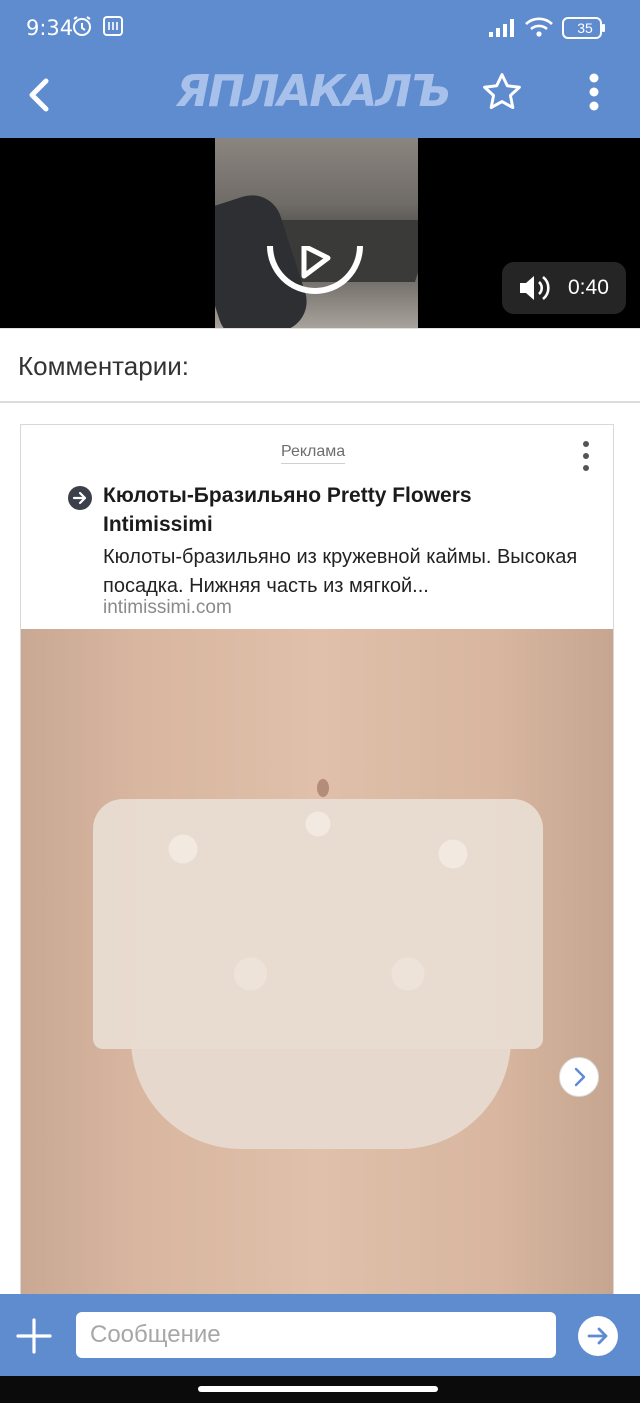 This screenshot has width=640, height=1403. What do you see at coordinates (39, 95) in the screenshot?
I see `back-arrow-icon` at bounding box center [39, 95].